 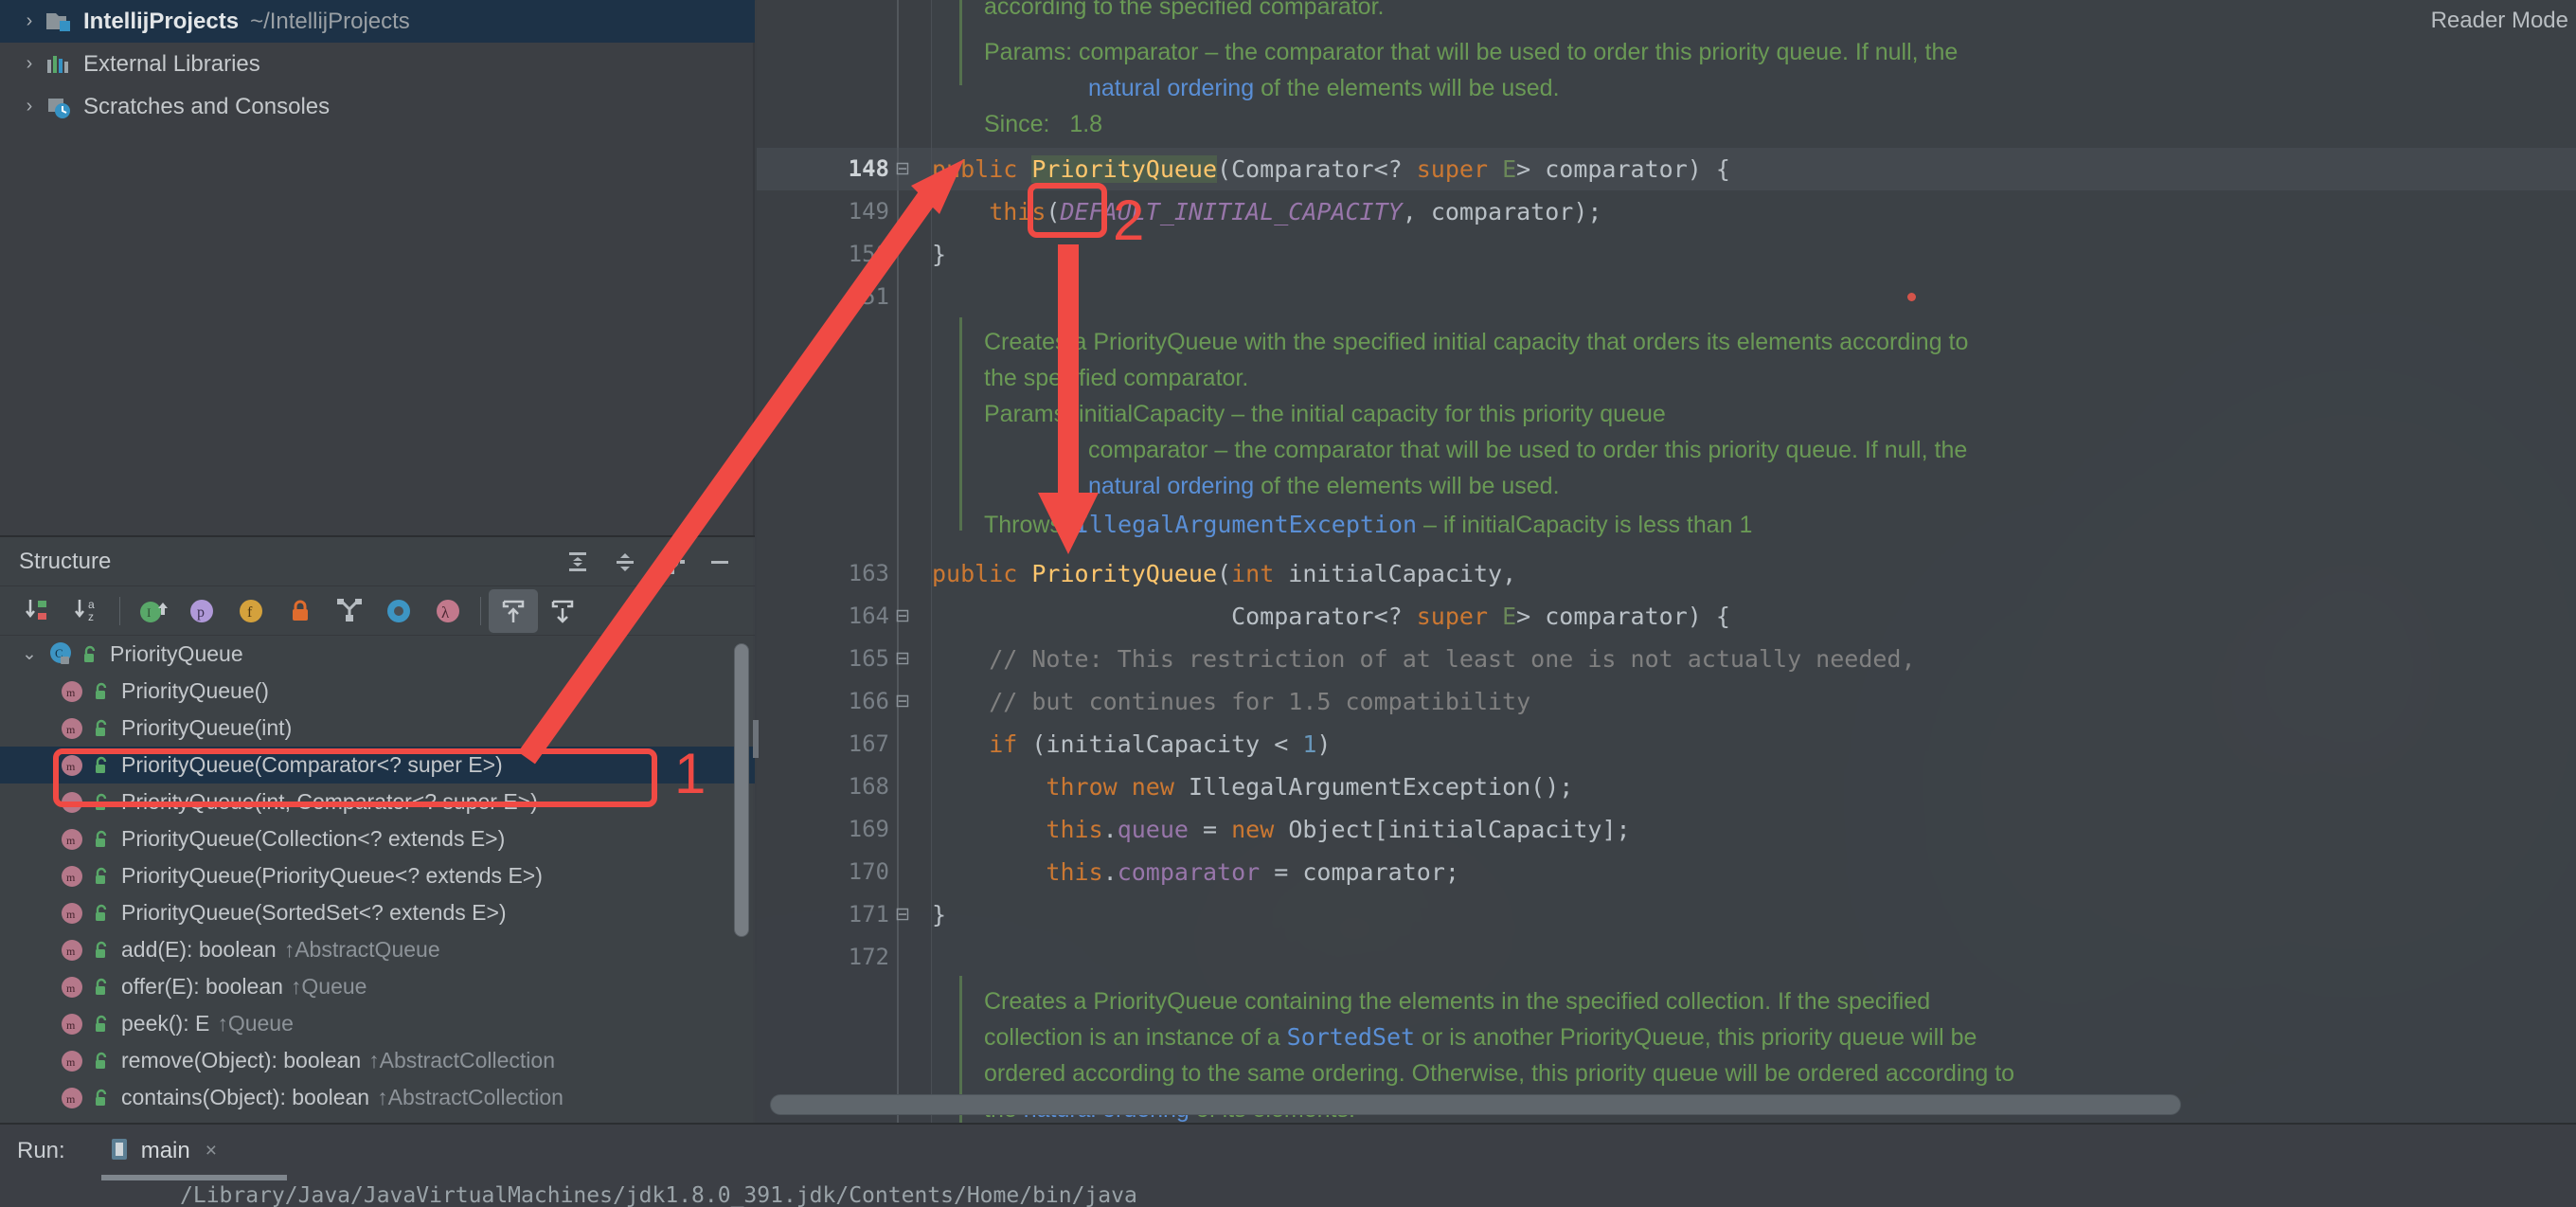 I want to click on autoscroll-from-source-icon, so click(x=562, y=611).